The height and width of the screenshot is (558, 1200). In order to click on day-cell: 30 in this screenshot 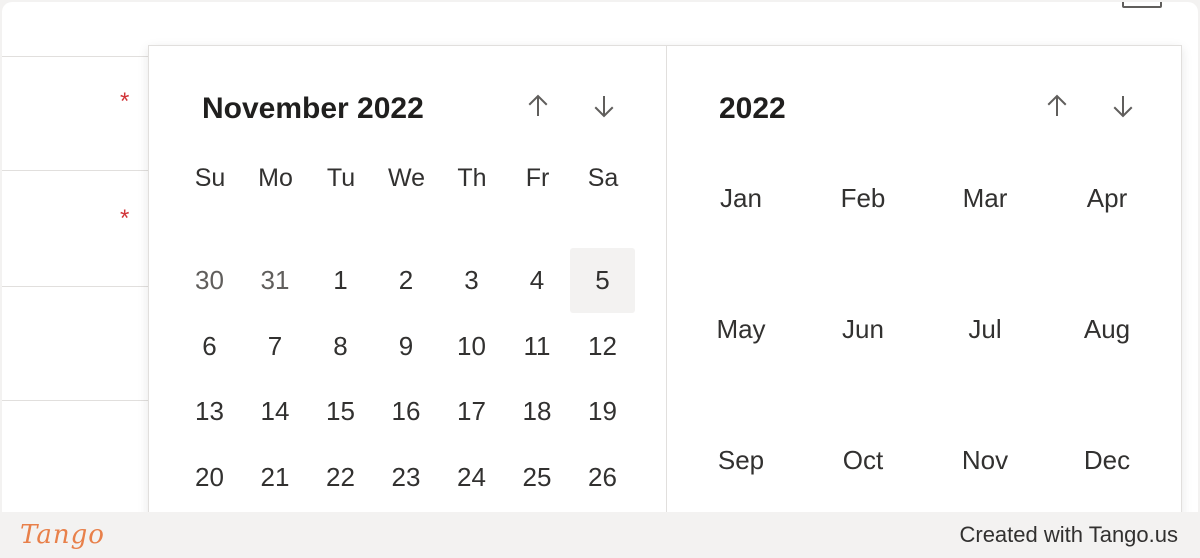, I will do `click(209, 280)`.